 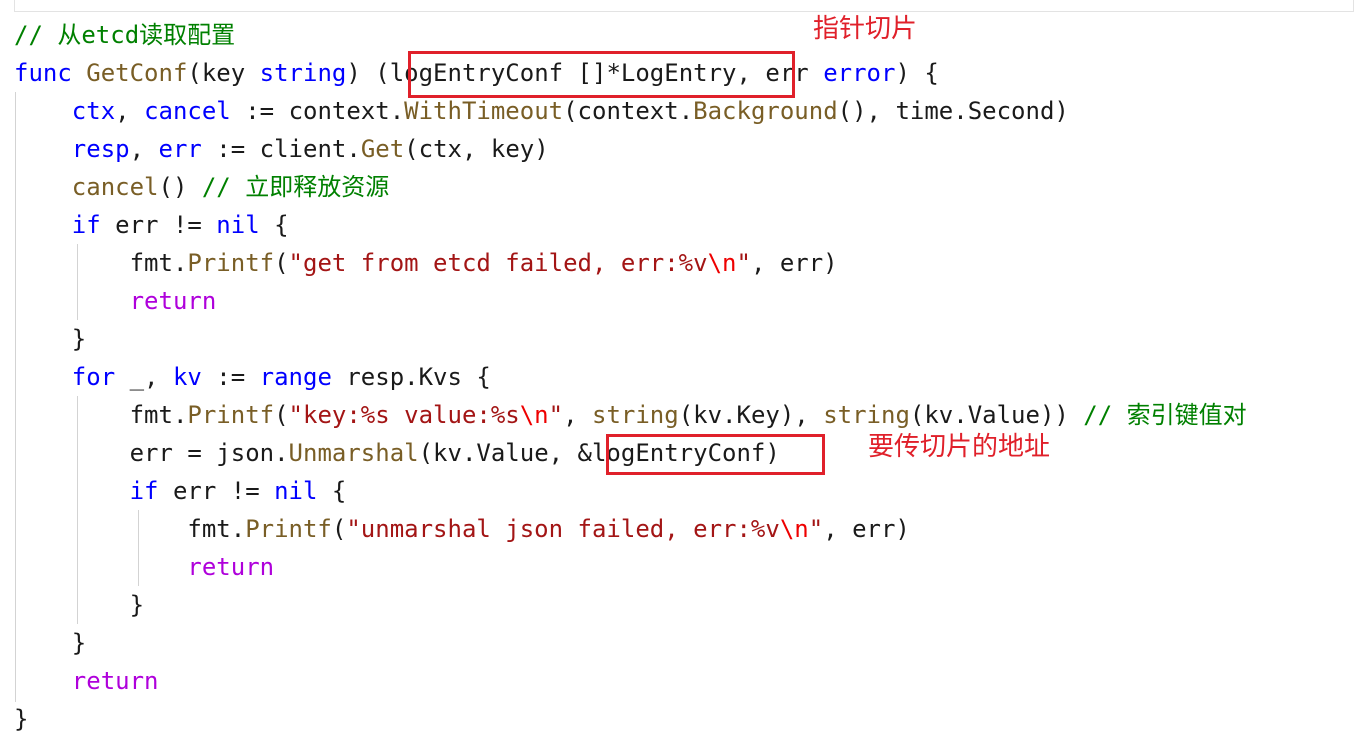 I want to click on code-token: "get from etcd failed, err:%v, so click(x=498, y=263).